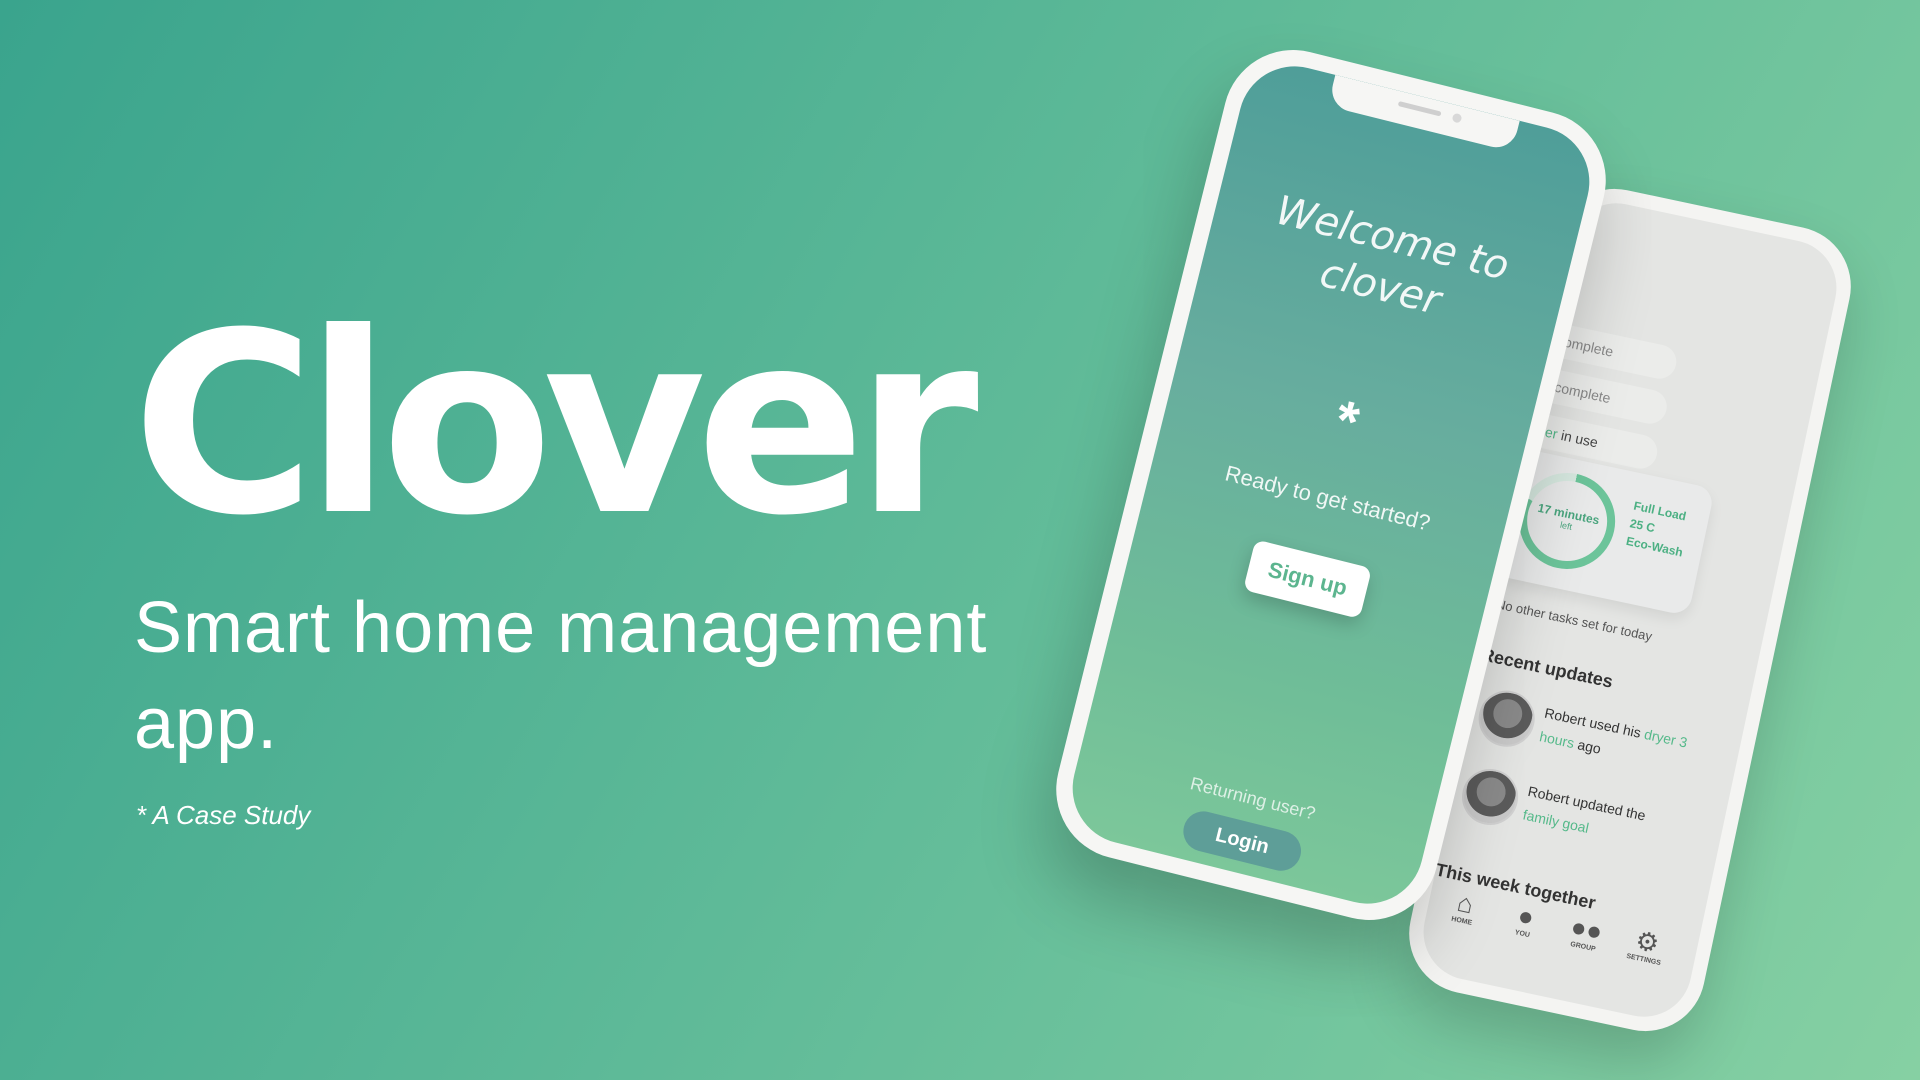 The image size is (1920, 1080). What do you see at coordinates (1547, 668) in the screenshot?
I see `recent-updates-heading: Recent updates` at bounding box center [1547, 668].